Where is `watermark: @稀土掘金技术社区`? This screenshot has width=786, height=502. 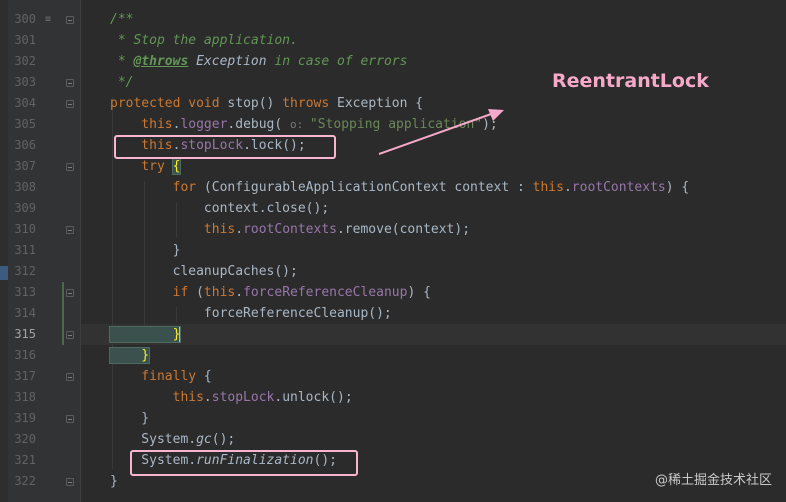 watermark: @稀土掘金技术社区 is located at coordinates (713, 480).